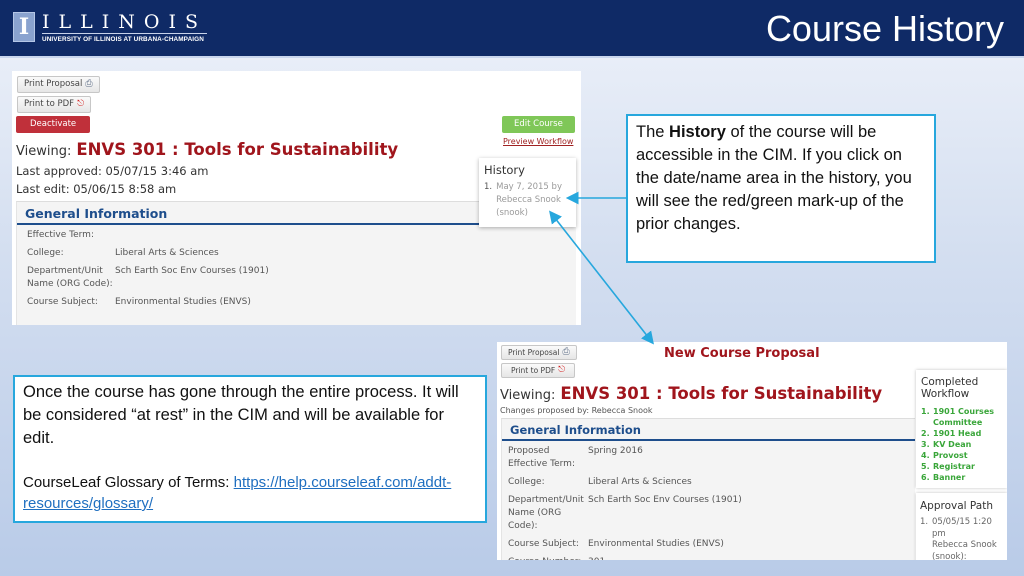 The height and width of the screenshot is (576, 1024). Describe the element at coordinates (925, 477) in the screenshot. I see `workflow-step-number: 6.` at that location.